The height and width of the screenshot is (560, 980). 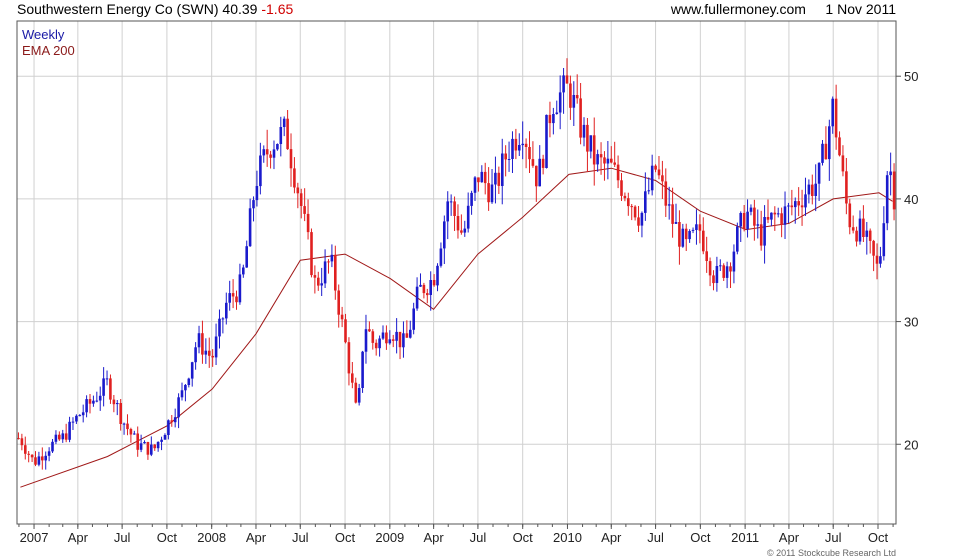 I want to click on y-tick-label: 50, so click(x=911, y=76).